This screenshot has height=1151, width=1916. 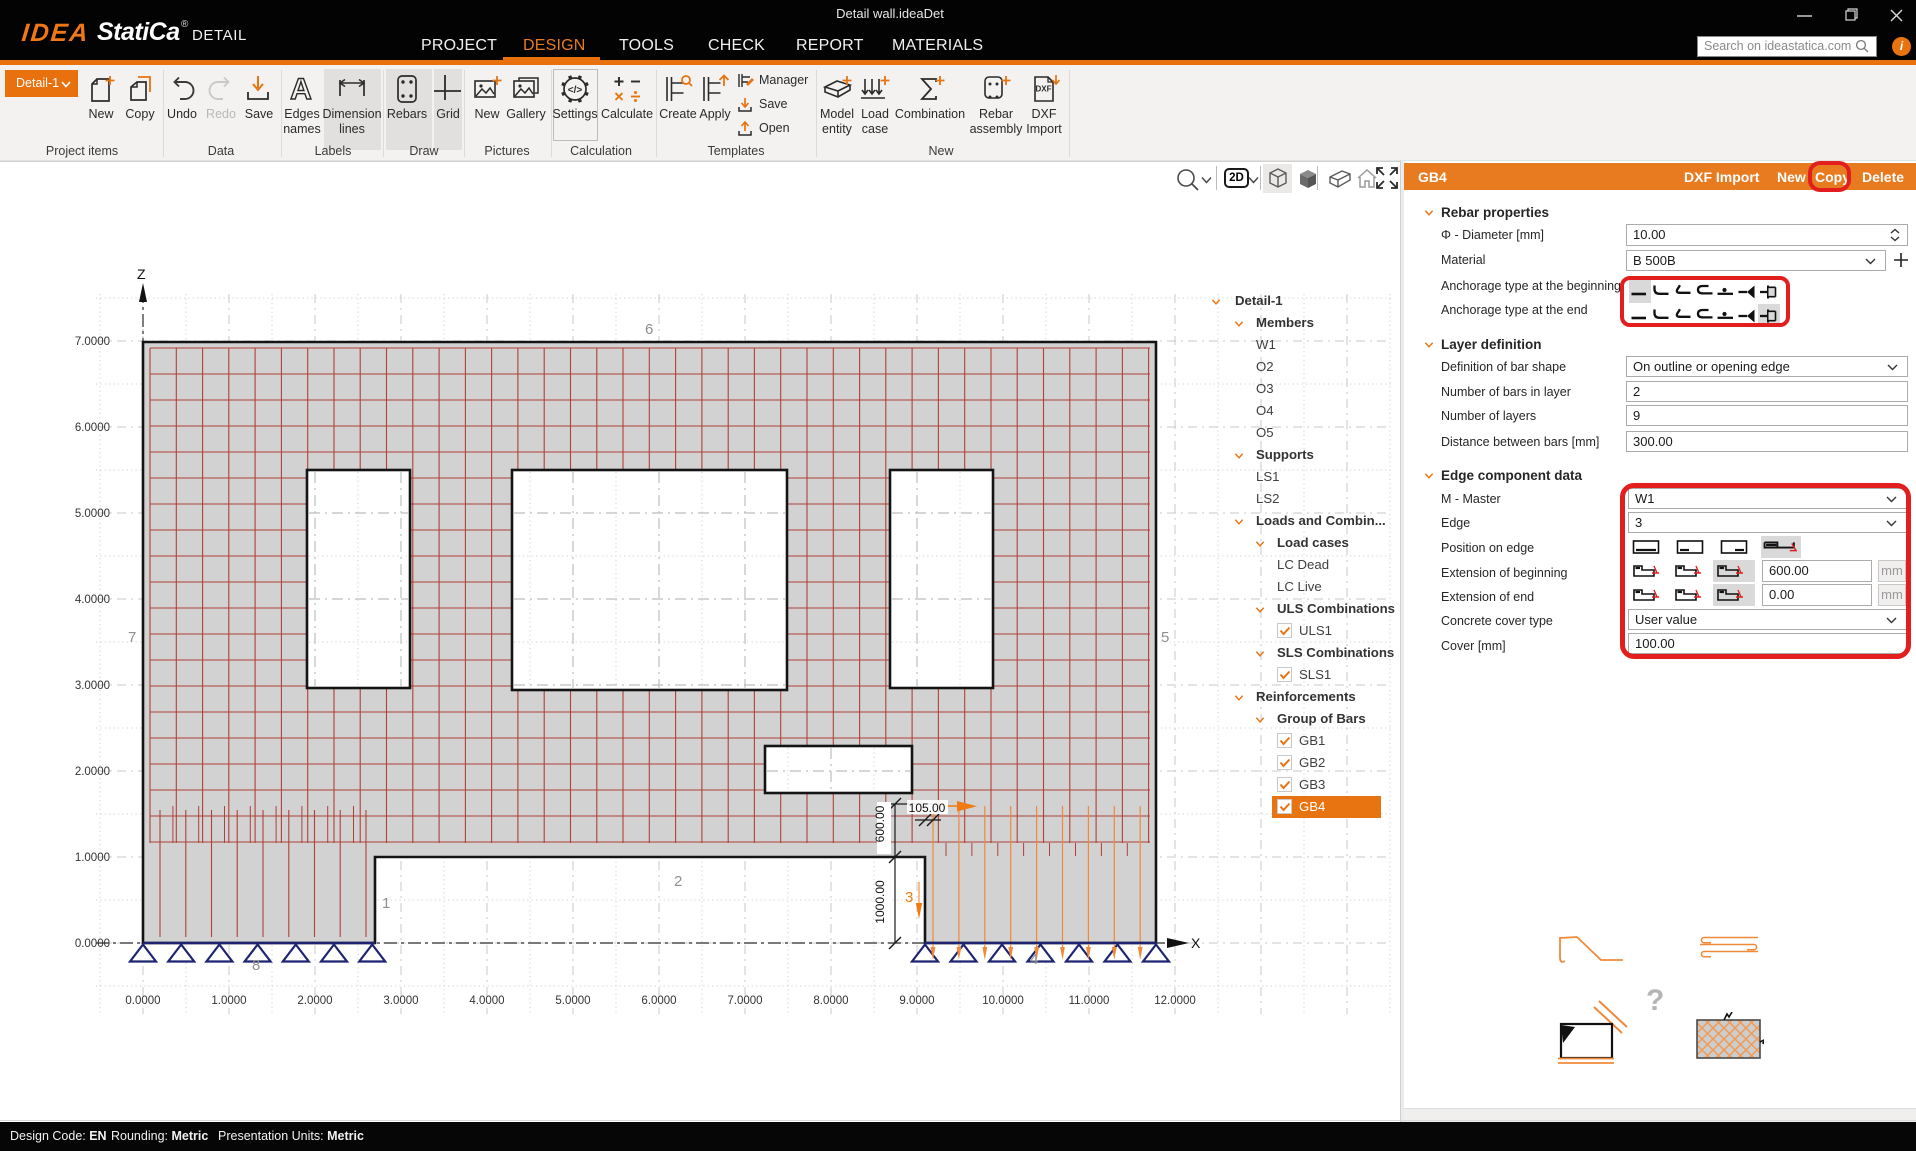 I want to click on svg-text: 1000.00, so click(x=880, y=902).